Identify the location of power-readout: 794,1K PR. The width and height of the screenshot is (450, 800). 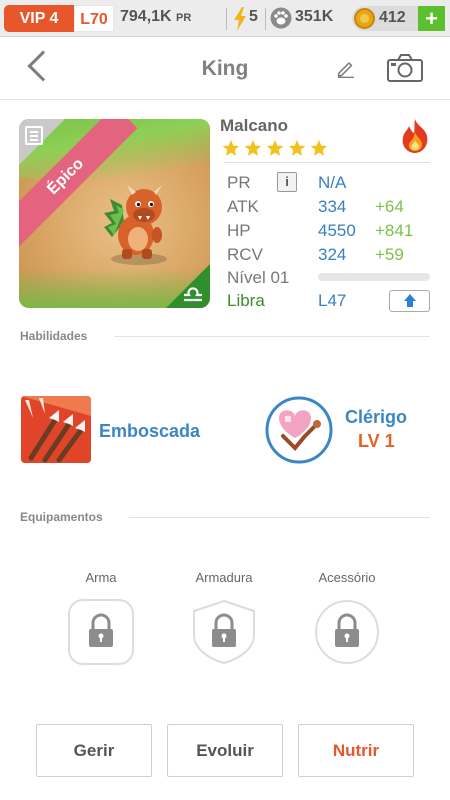
(155, 17).